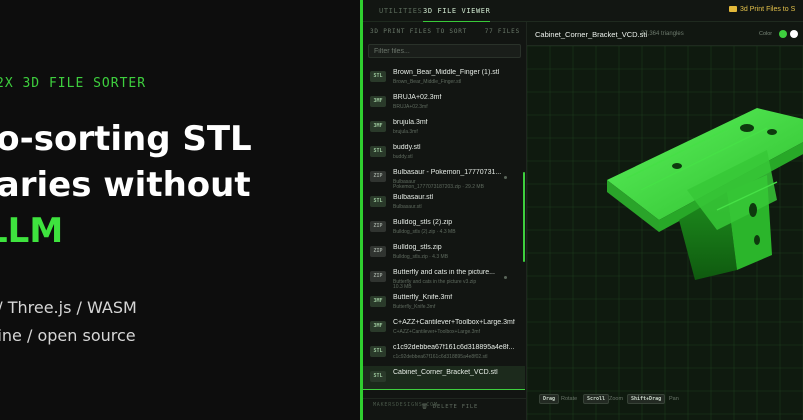 The image size is (803, 420). I want to click on hero-tech-stack: n / Three.js / WASM ffline / open source, so click(68, 322).